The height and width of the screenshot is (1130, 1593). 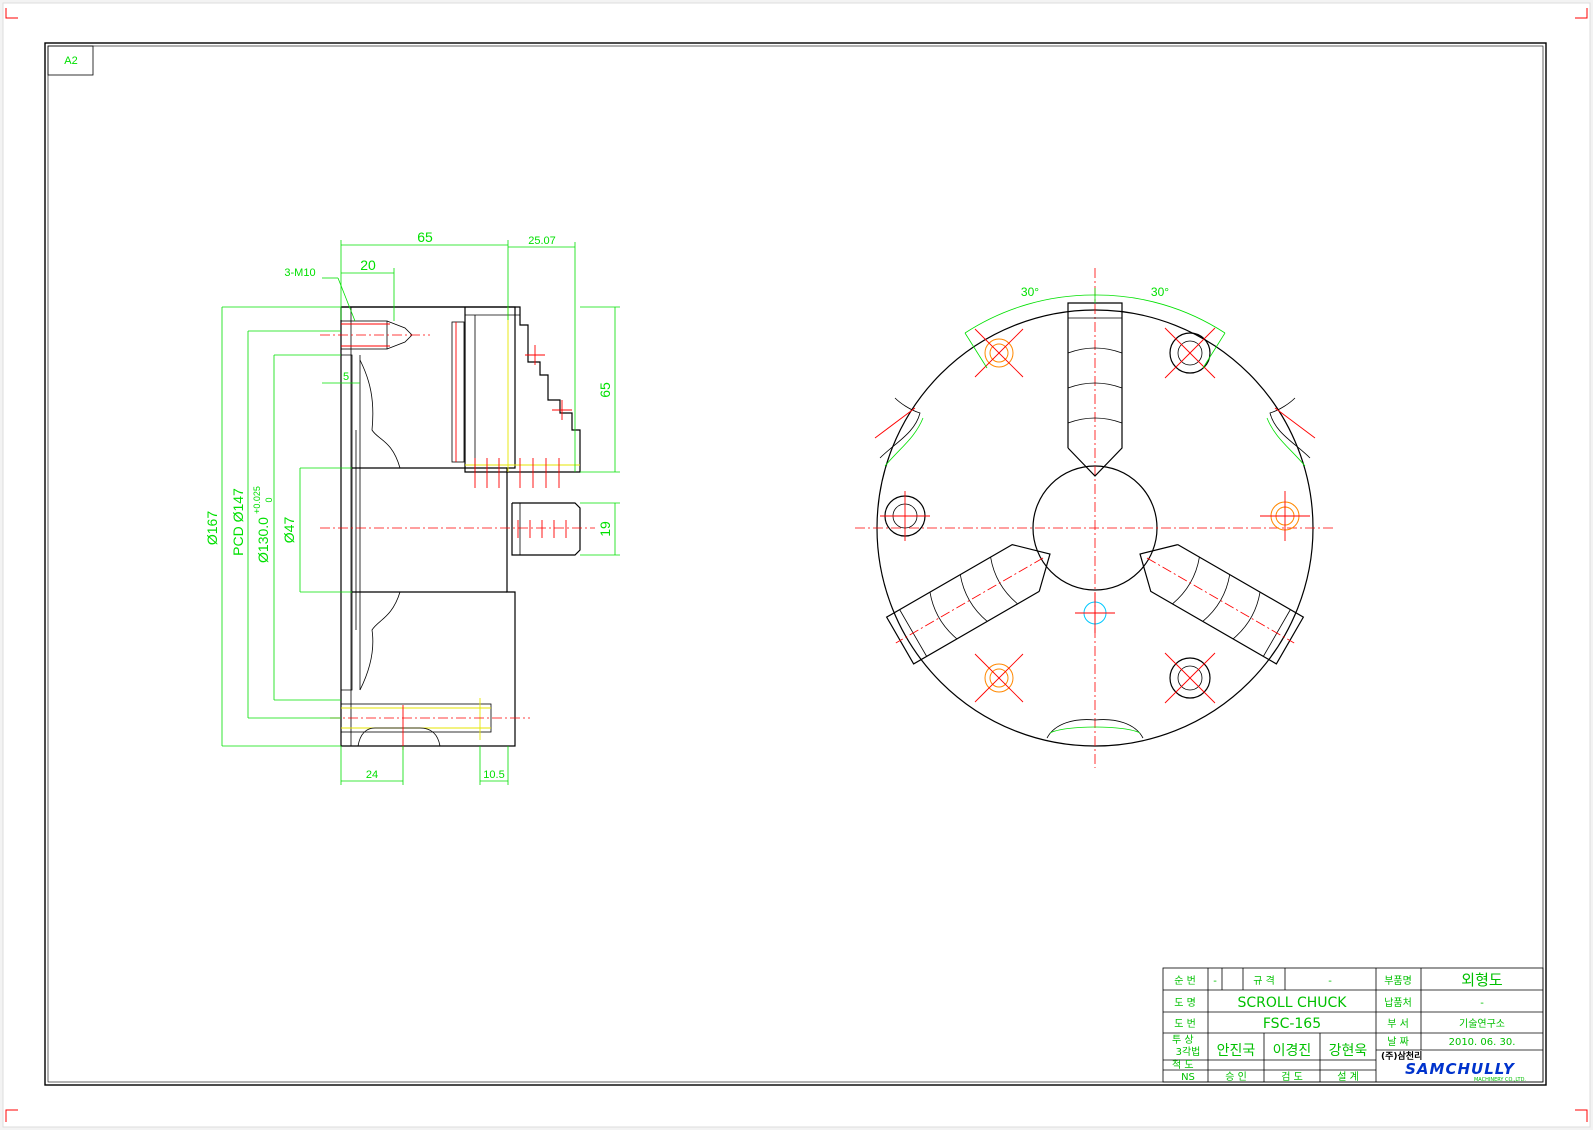 What do you see at coordinates (1330, 981) in the screenshot?
I see `tb-val-spec: -` at bounding box center [1330, 981].